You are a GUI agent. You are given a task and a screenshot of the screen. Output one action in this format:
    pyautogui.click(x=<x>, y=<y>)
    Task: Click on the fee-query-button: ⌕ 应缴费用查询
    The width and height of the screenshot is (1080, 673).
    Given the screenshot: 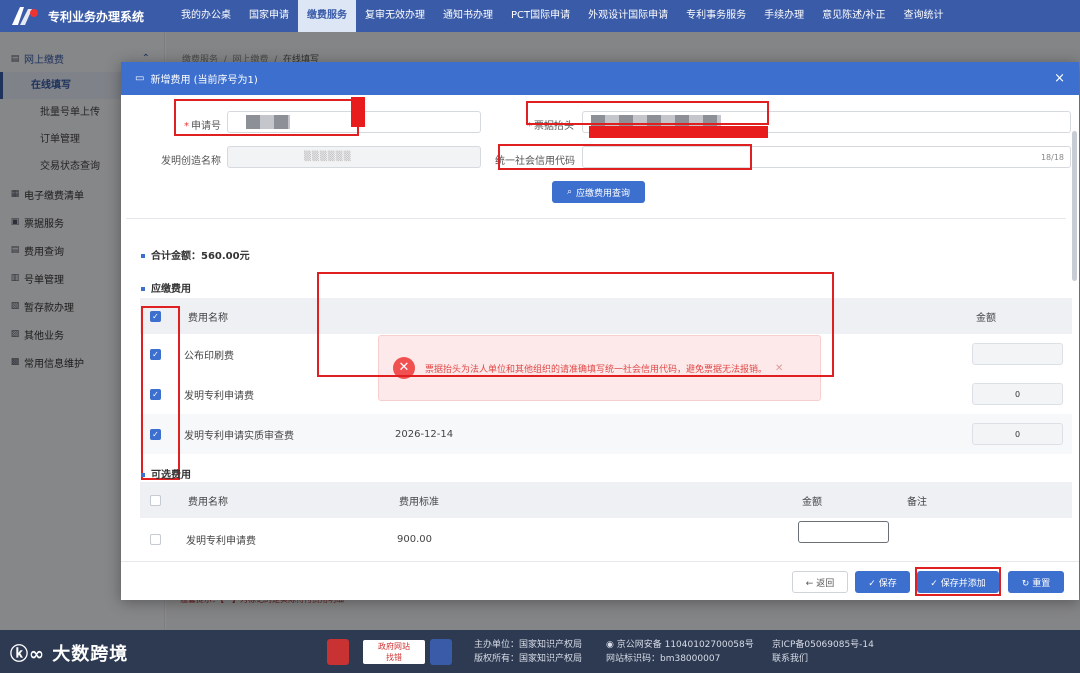 What is the action you would take?
    pyautogui.click(x=598, y=192)
    